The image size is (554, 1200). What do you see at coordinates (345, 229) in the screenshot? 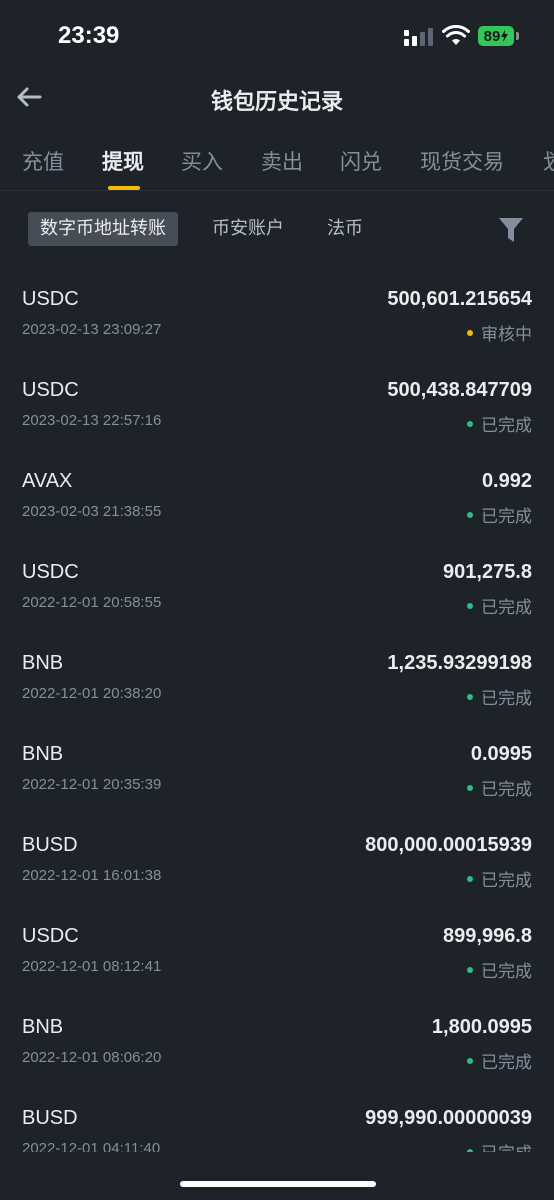
I see `subtab-fiat: 法币` at bounding box center [345, 229].